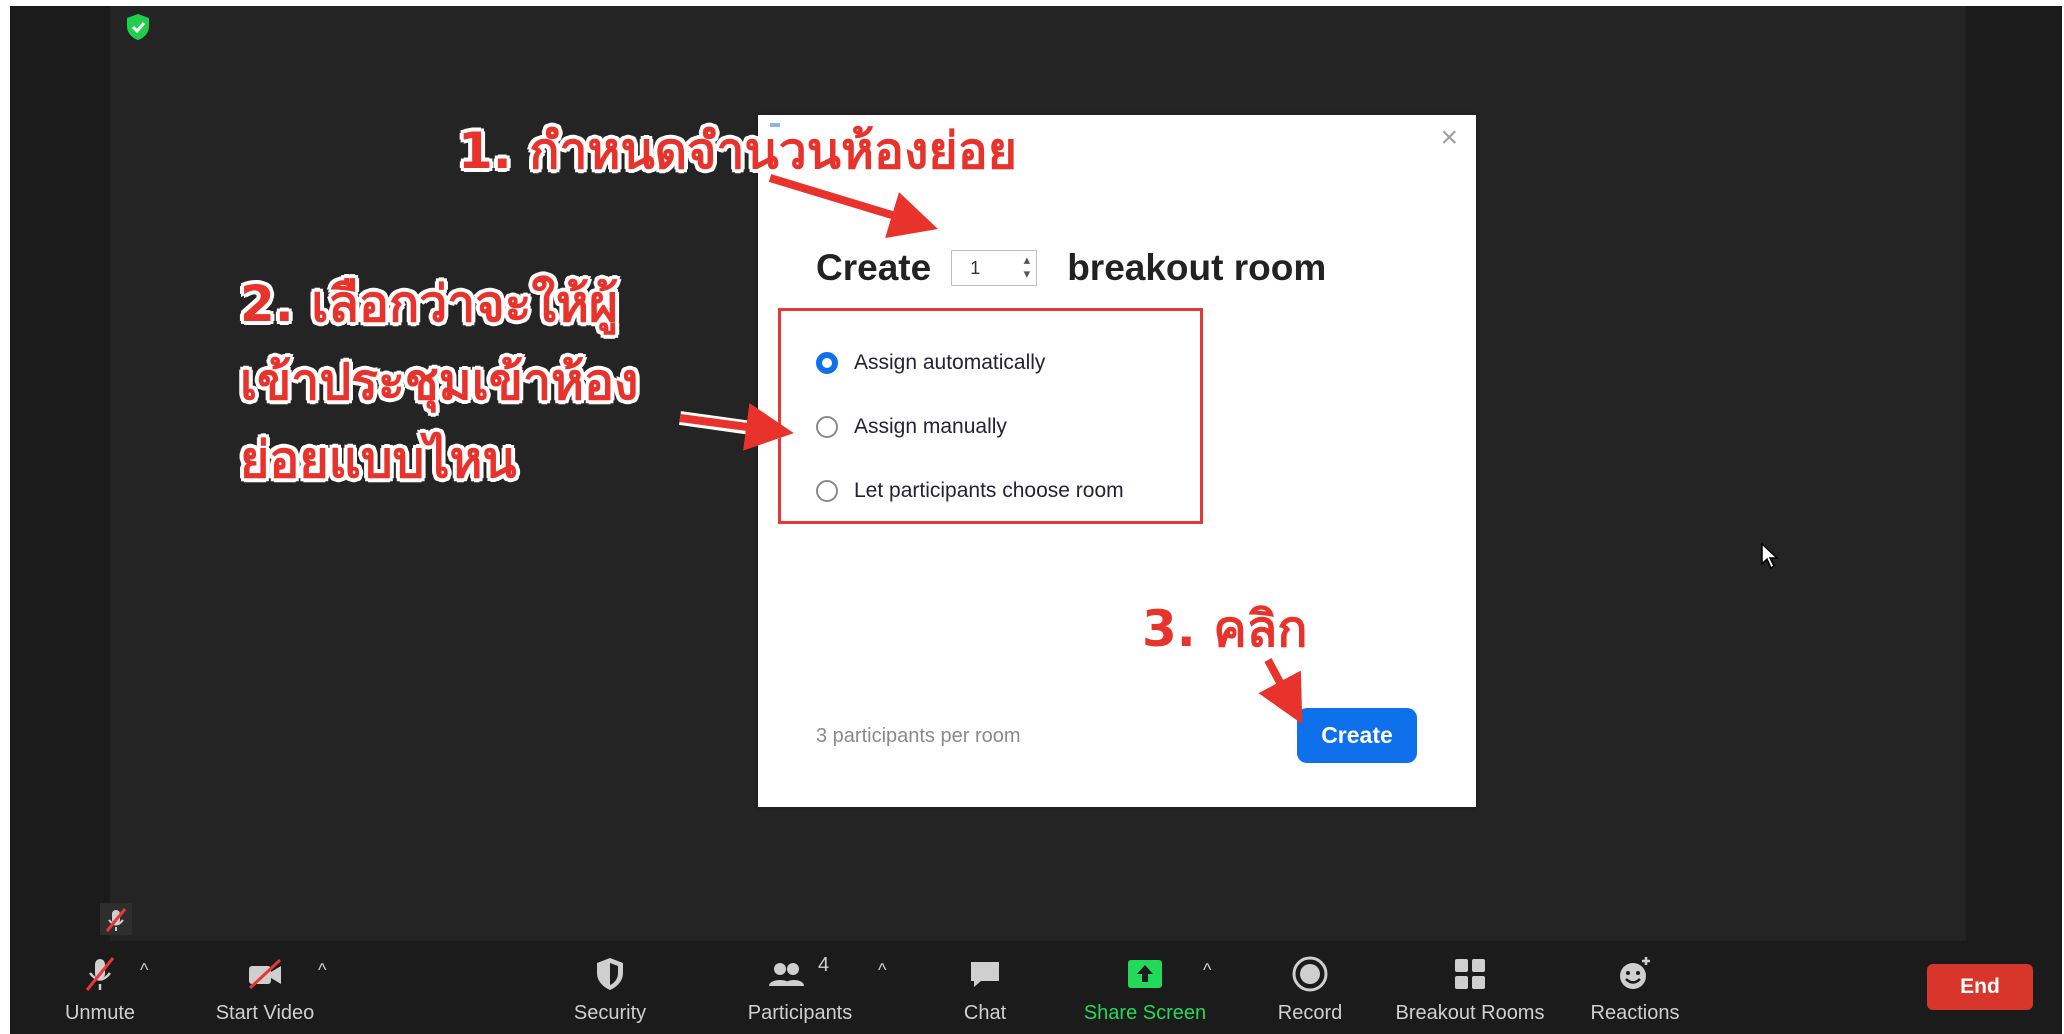 Image resolution: width=2064 pixels, height=1034 pixels. Describe the element at coordinates (1635, 973) in the screenshot. I see `reactions-smiley-icon` at that location.